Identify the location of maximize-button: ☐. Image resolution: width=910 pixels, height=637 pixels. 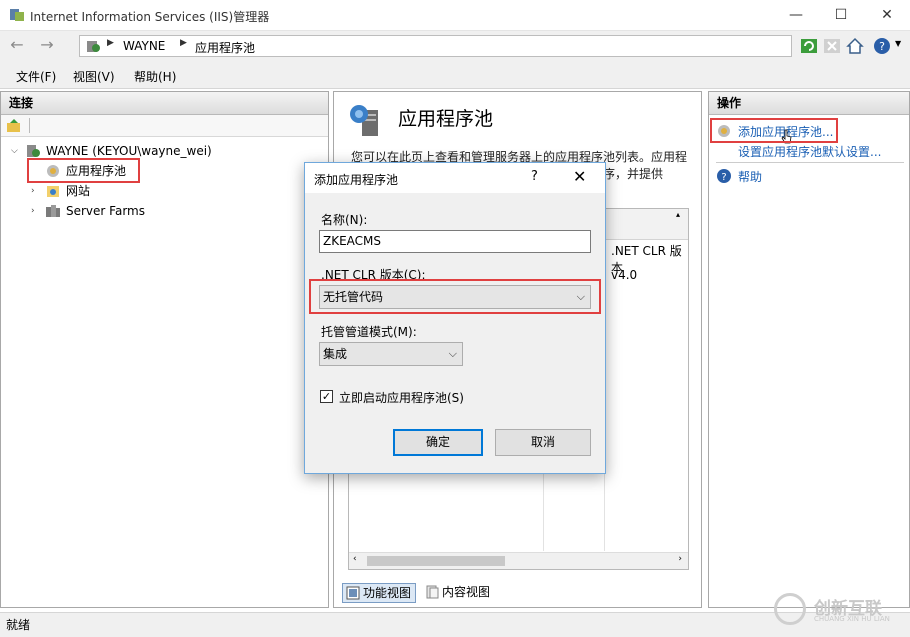
(841, 15).